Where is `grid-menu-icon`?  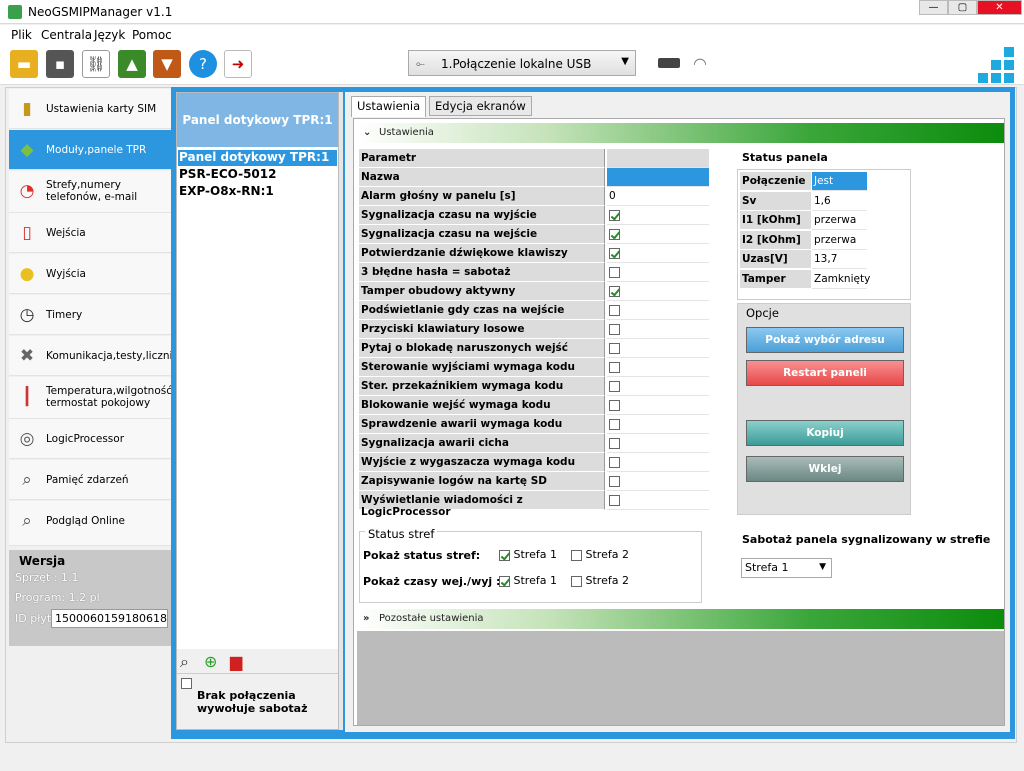 grid-menu-icon is located at coordinates (996, 65).